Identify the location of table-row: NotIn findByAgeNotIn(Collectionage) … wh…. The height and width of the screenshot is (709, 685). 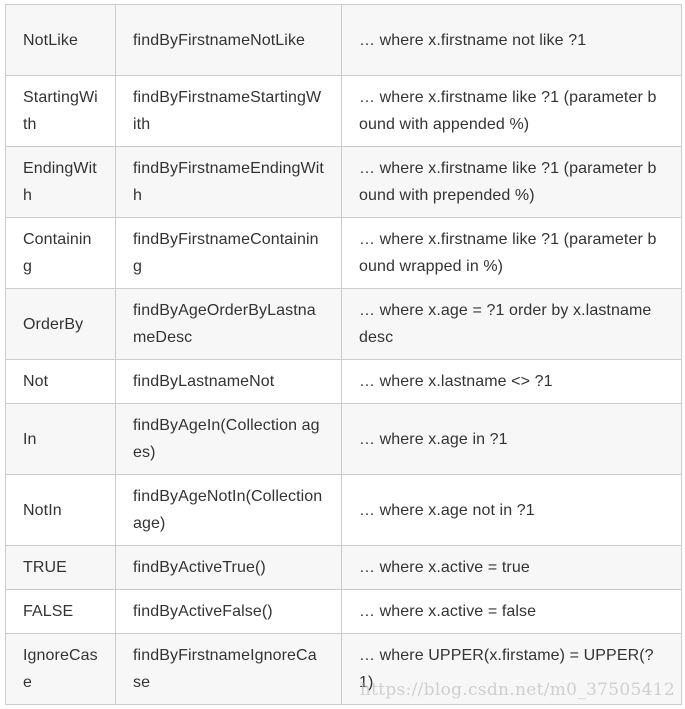
(343, 510).